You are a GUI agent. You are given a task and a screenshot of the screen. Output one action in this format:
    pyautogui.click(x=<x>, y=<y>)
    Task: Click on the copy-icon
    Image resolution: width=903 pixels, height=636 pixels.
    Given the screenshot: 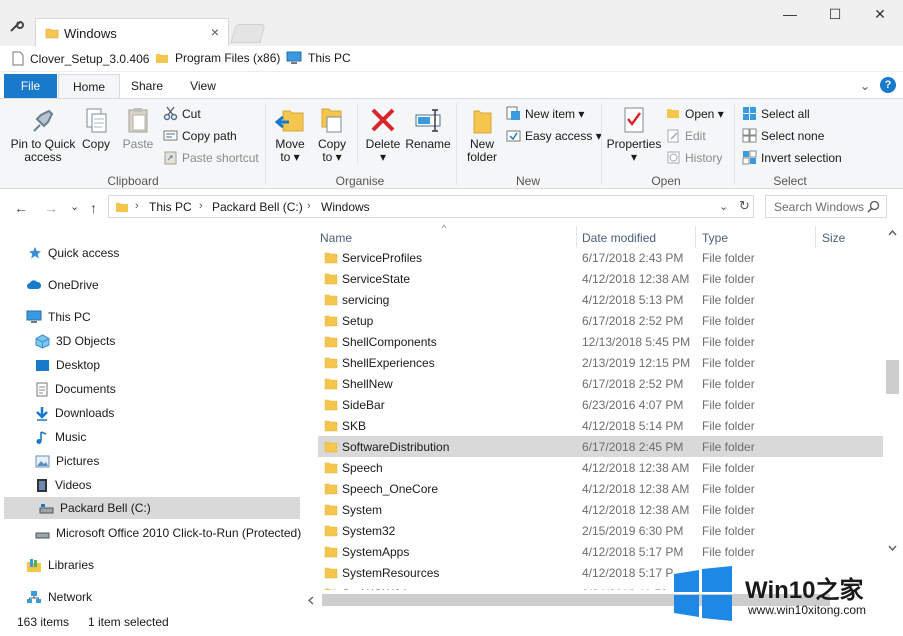 What is the action you would take?
    pyautogui.click(x=96, y=120)
    